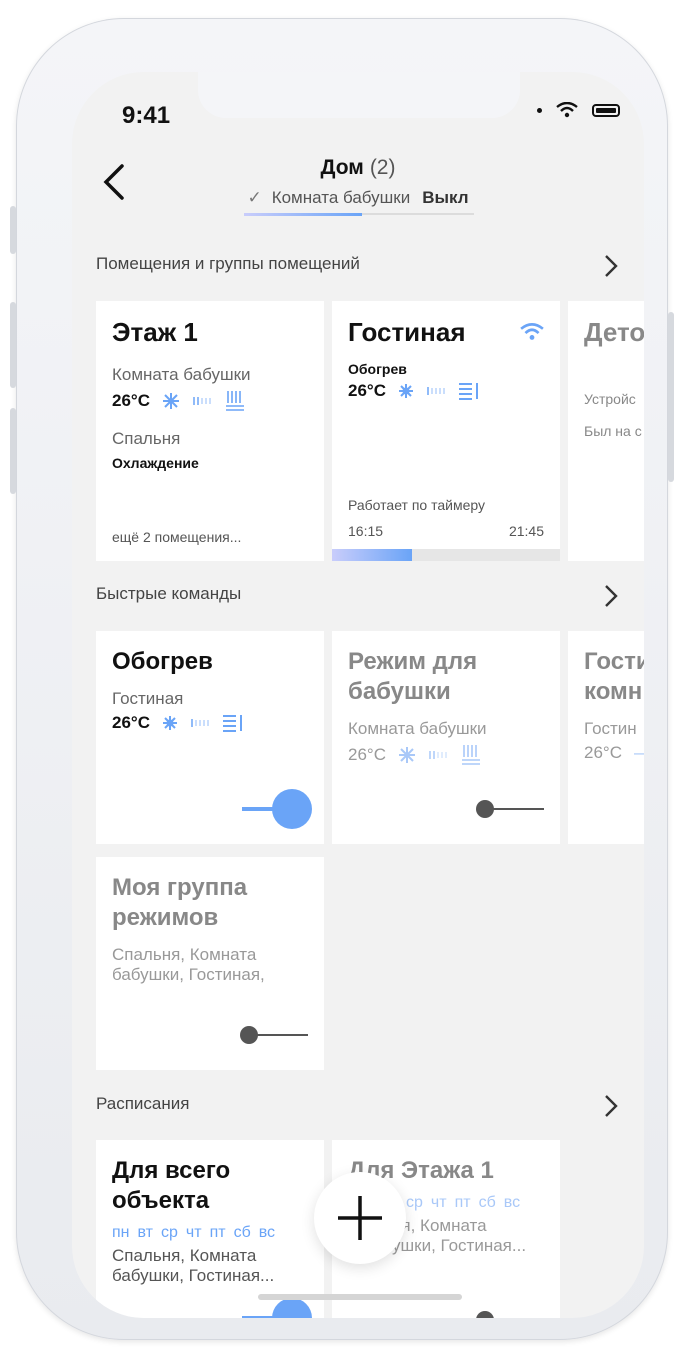 The image size is (684, 1360). I want to click on command-card-grandma: Режим для бабушки Комната бабушки 26°C, so click(446, 737).